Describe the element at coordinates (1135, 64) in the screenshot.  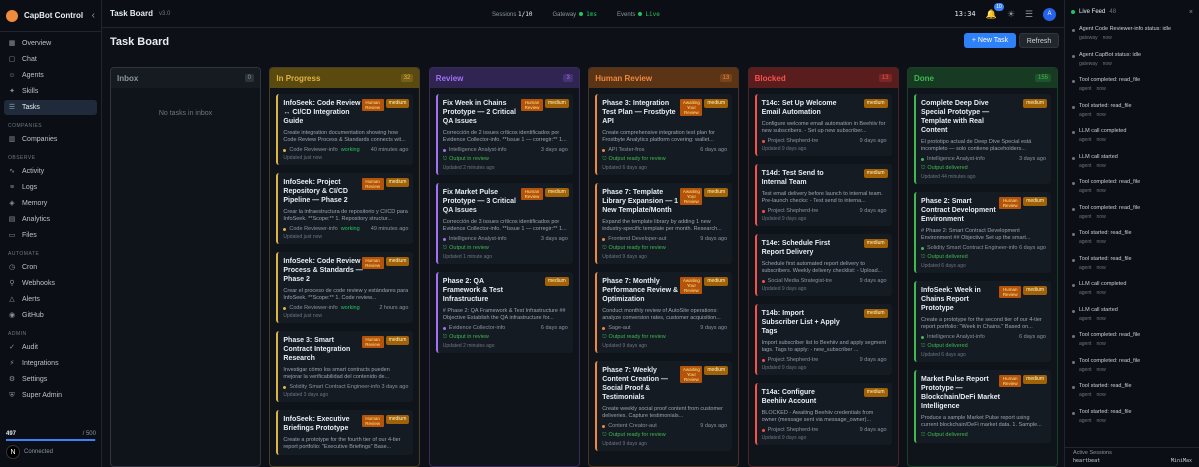
I see `feed-meta: gateway now` at that location.